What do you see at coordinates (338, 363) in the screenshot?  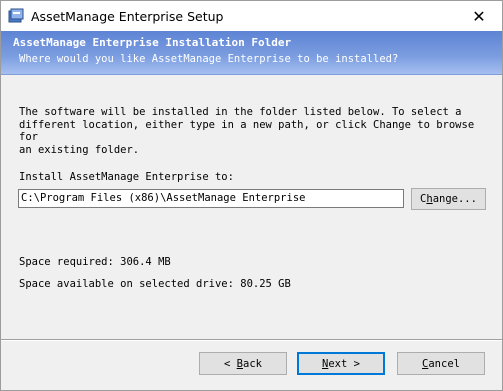 I see `next-label-rest: ext` at bounding box center [338, 363].